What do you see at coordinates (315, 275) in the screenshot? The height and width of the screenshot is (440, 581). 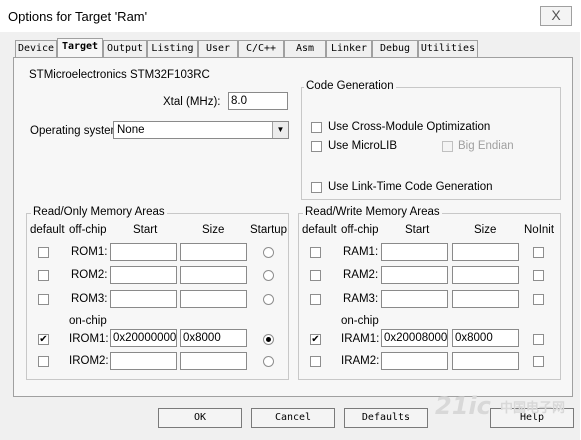 I see `ram2-default-checkbox` at bounding box center [315, 275].